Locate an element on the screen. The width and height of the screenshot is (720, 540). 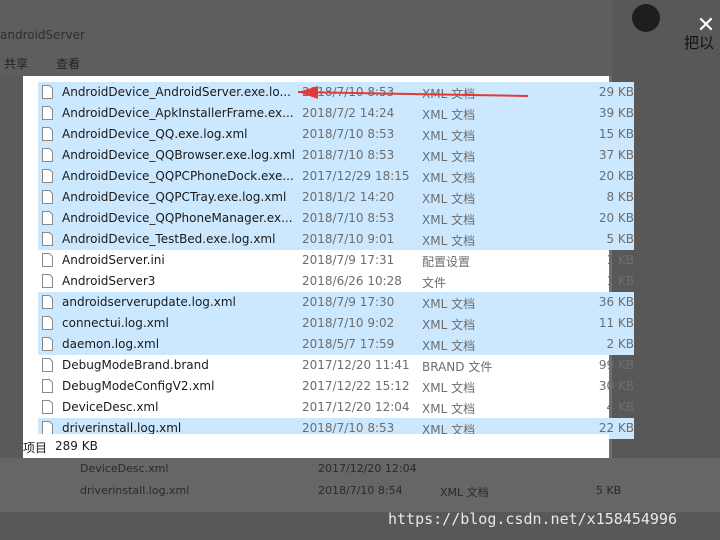
file-name: driverinstall.log.xml is located at coordinates (122, 428).